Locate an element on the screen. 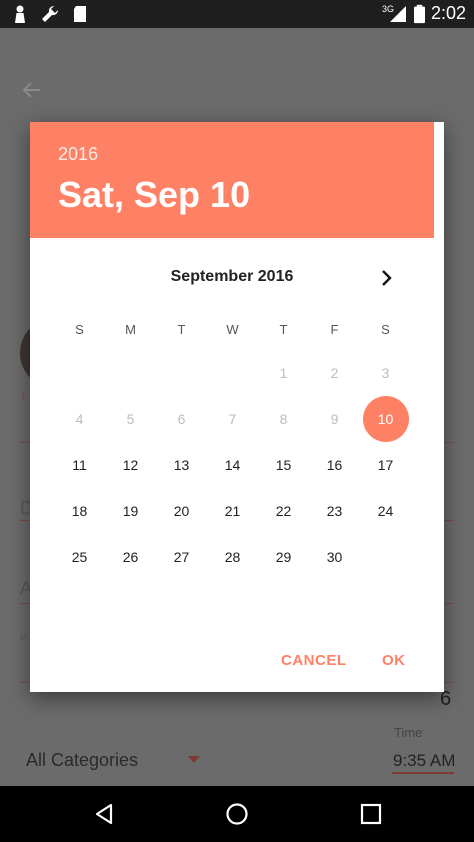 The image size is (474, 842). category-select: All Categories is located at coordinates (82, 760).